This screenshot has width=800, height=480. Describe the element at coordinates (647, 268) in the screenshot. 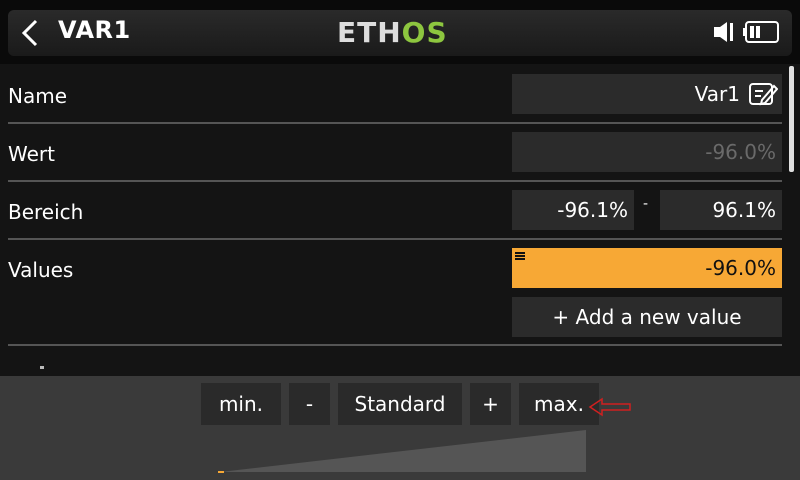

I see `values-field: -96.0%` at that location.